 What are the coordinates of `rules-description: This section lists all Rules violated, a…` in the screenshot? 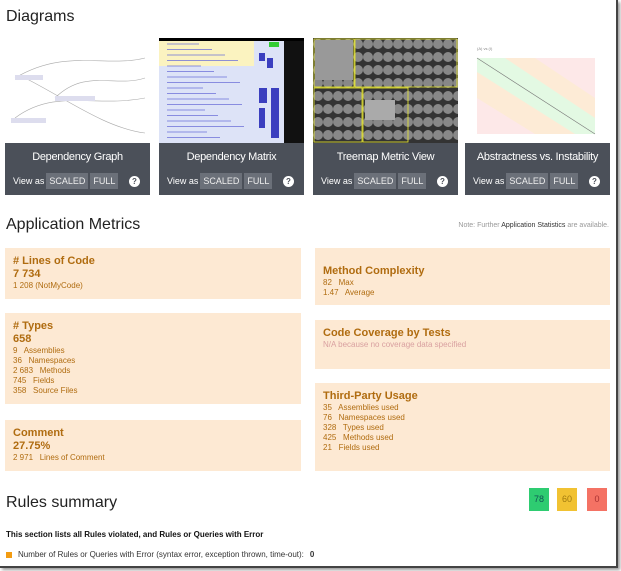 It's located at (135, 534).